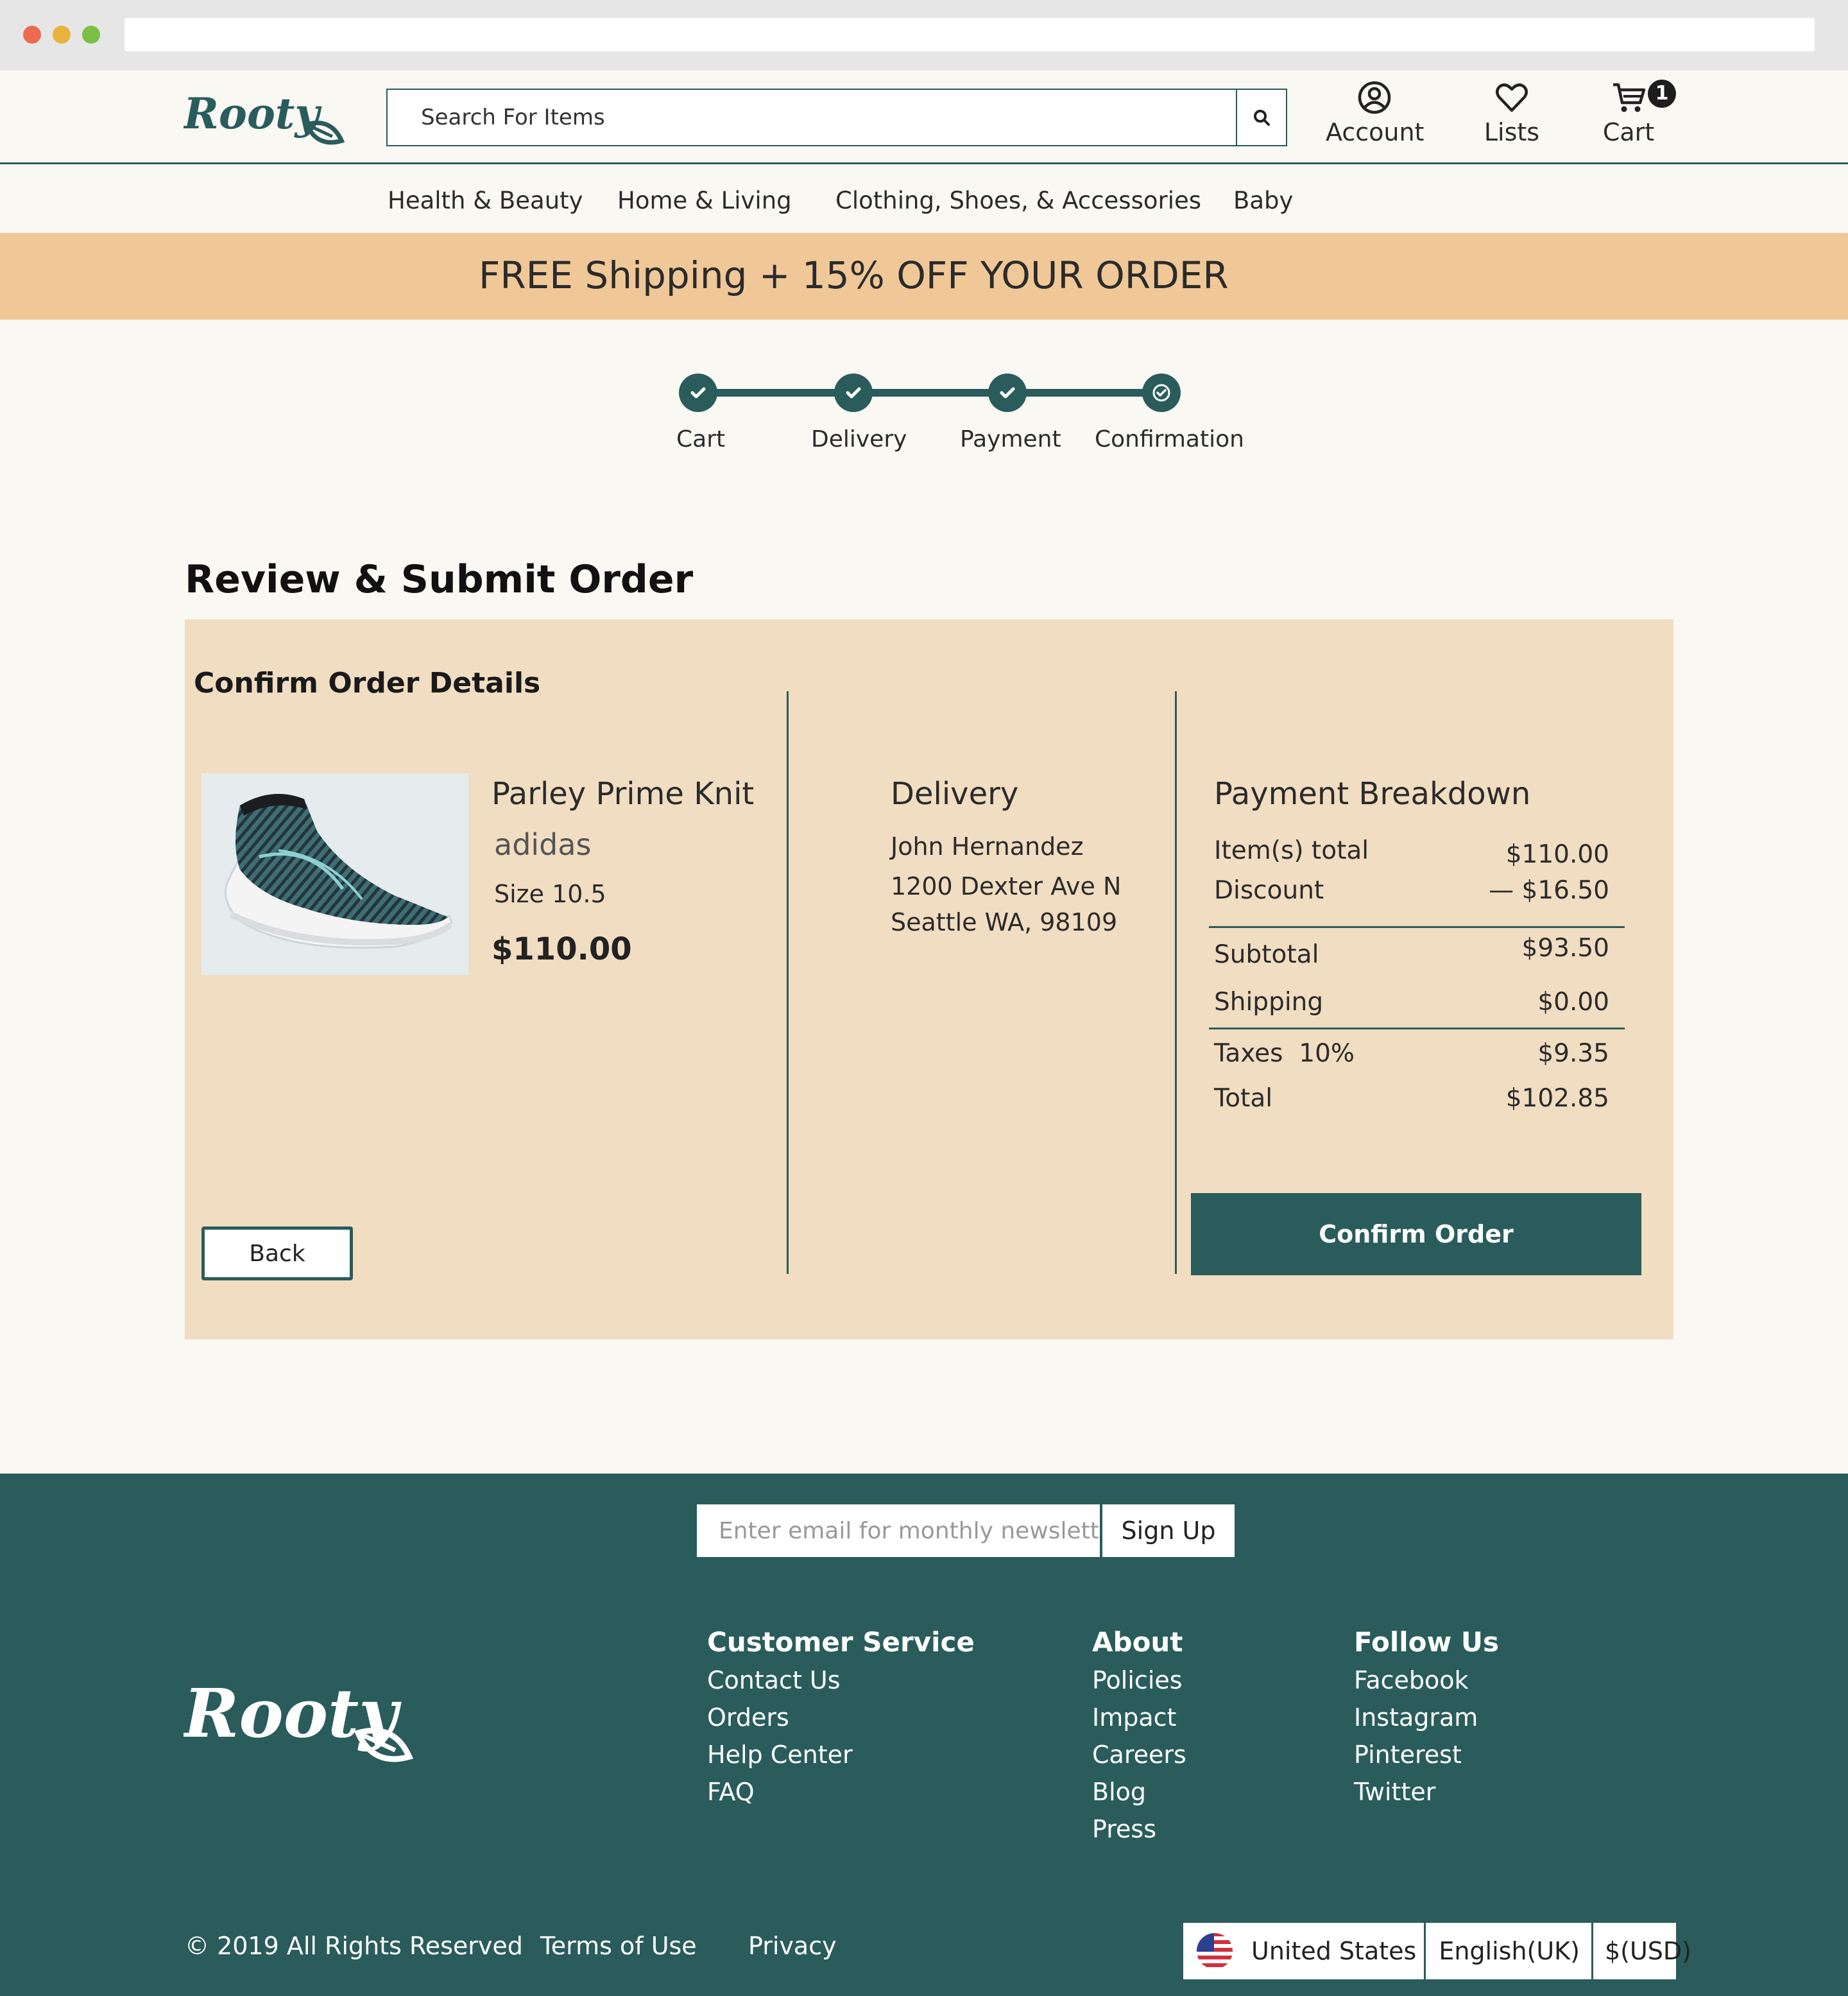 The width and height of the screenshot is (1848, 1996). I want to click on product-price: $110.00, so click(562, 949).